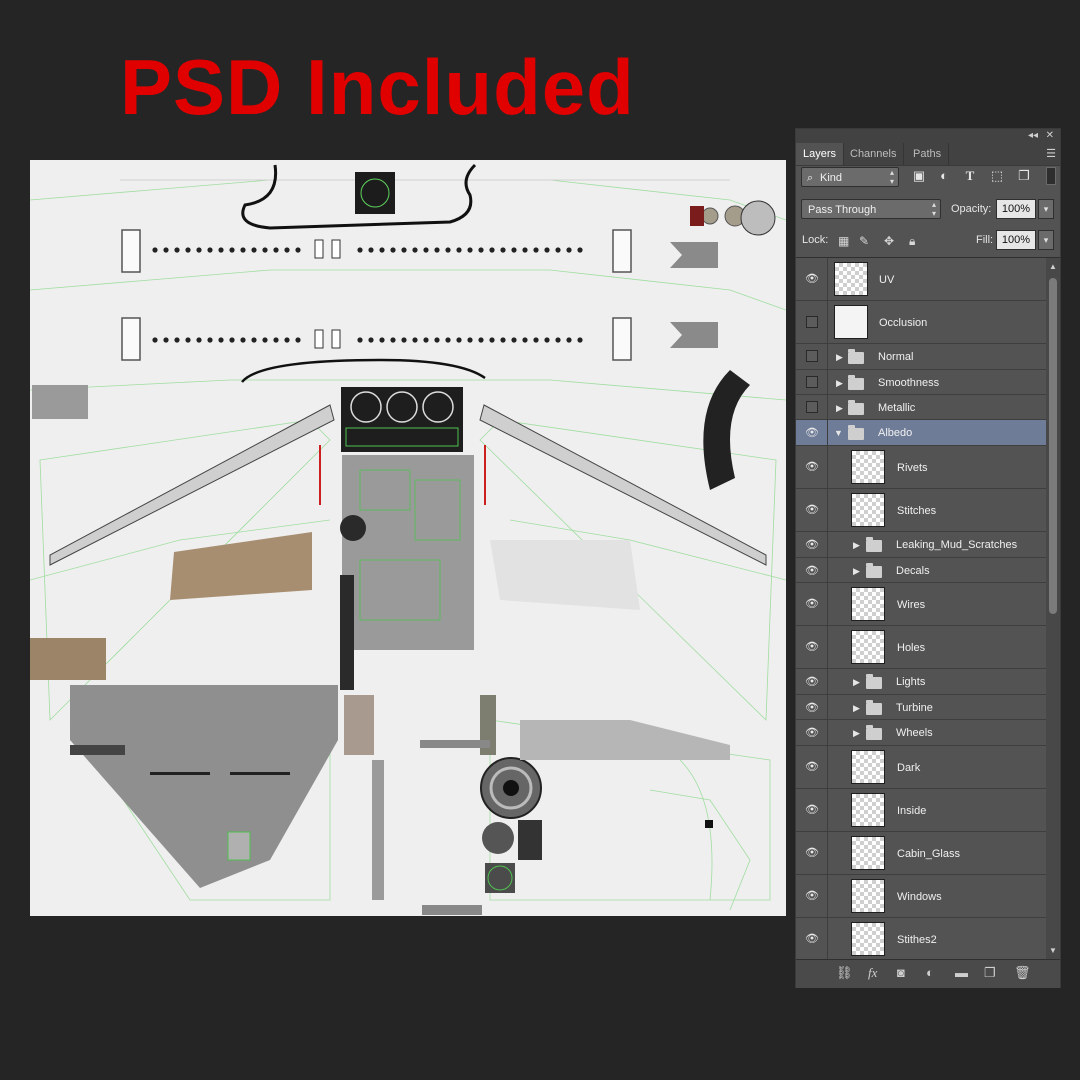  What do you see at coordinates (961, 973) in the screenshot?
I see `folder-icon: ▬` at bounding box center [961, 973].